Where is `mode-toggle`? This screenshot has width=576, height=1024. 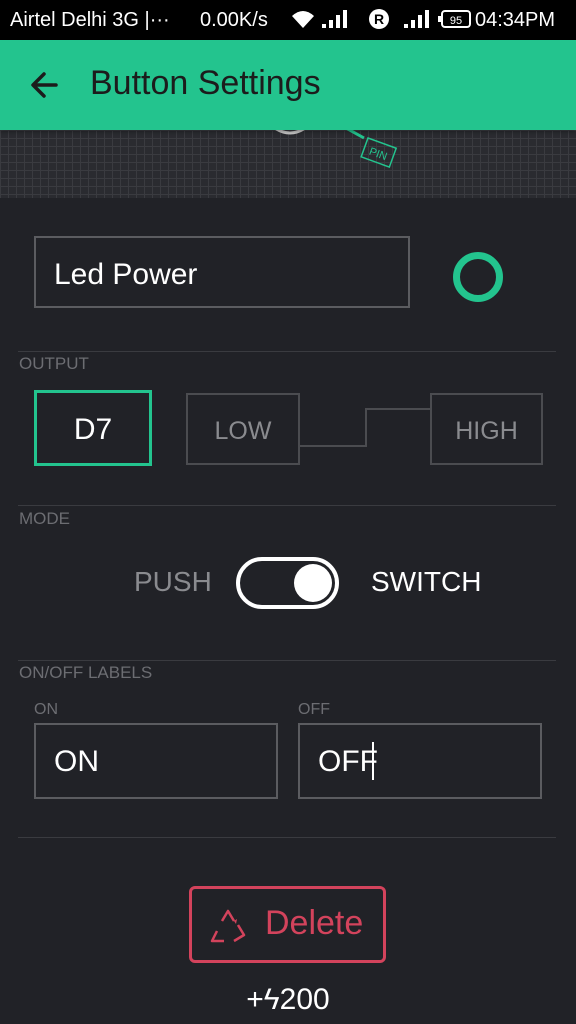 mode-toggle is located at coordinates (287, 583).